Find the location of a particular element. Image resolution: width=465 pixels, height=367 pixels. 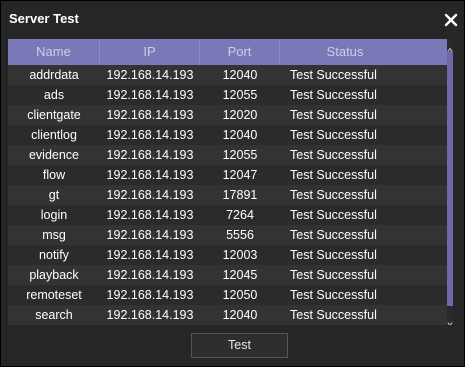

server-name-cell: clientgate is located at coordinates (54, 115).